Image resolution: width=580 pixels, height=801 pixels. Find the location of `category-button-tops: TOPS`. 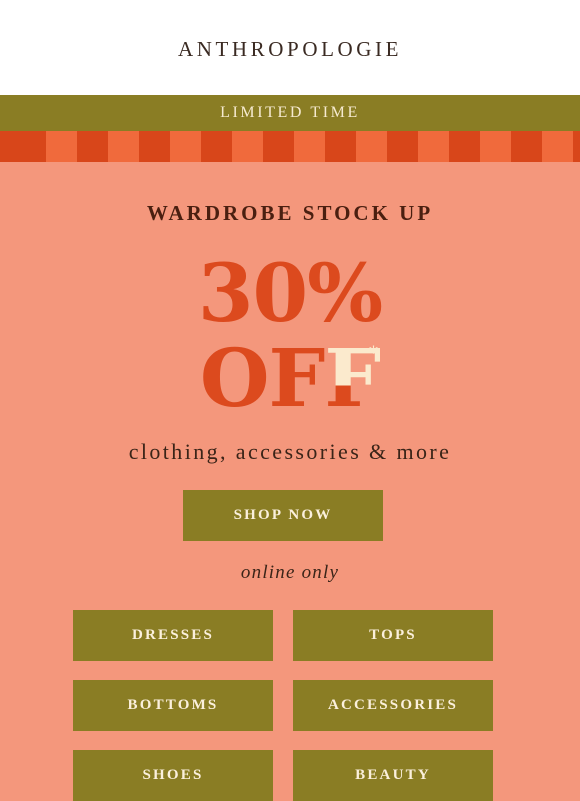

category-button-tops: TOPS is located at coordinates (393, 635).